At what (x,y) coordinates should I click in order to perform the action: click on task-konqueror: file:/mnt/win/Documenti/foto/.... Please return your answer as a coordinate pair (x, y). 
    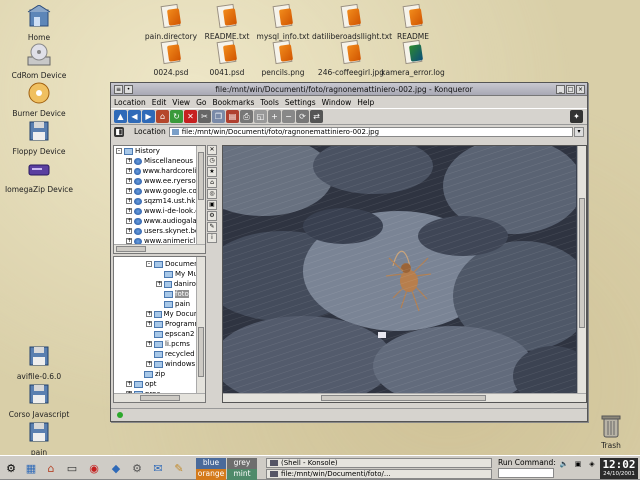
    Looking at the image, I should click on (379, 474).